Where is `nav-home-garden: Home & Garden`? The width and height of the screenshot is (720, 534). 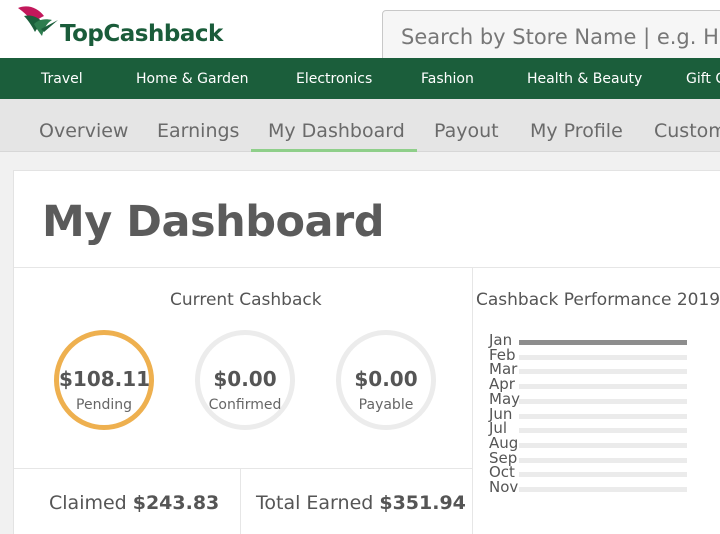 nav-home-garden: Home & Garden is located at coordinates (192, 79).